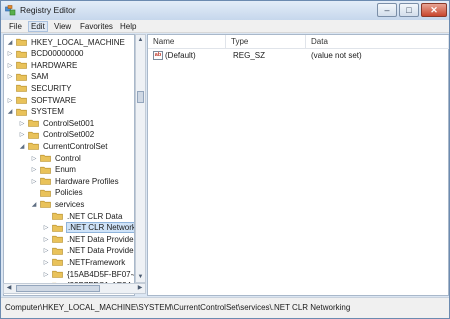 Image resolution: width=450 pixels, height=319 pixels. What do you see at coordinates (266, 42) in the screenshot?
I see `column-header-type: Type` at bounding box center [266, 42].